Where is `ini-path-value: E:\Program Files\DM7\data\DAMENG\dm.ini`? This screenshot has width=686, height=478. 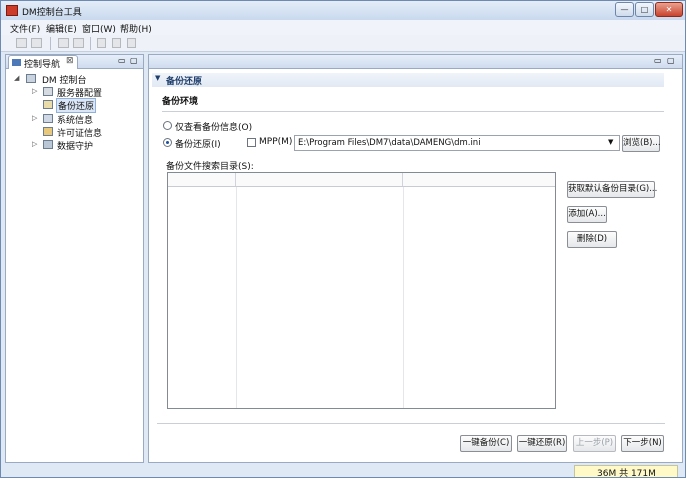
ini-path-value: E:\Program Files\DM7\data\DAMENG\dm.ini is located at coordinates (389, 143).